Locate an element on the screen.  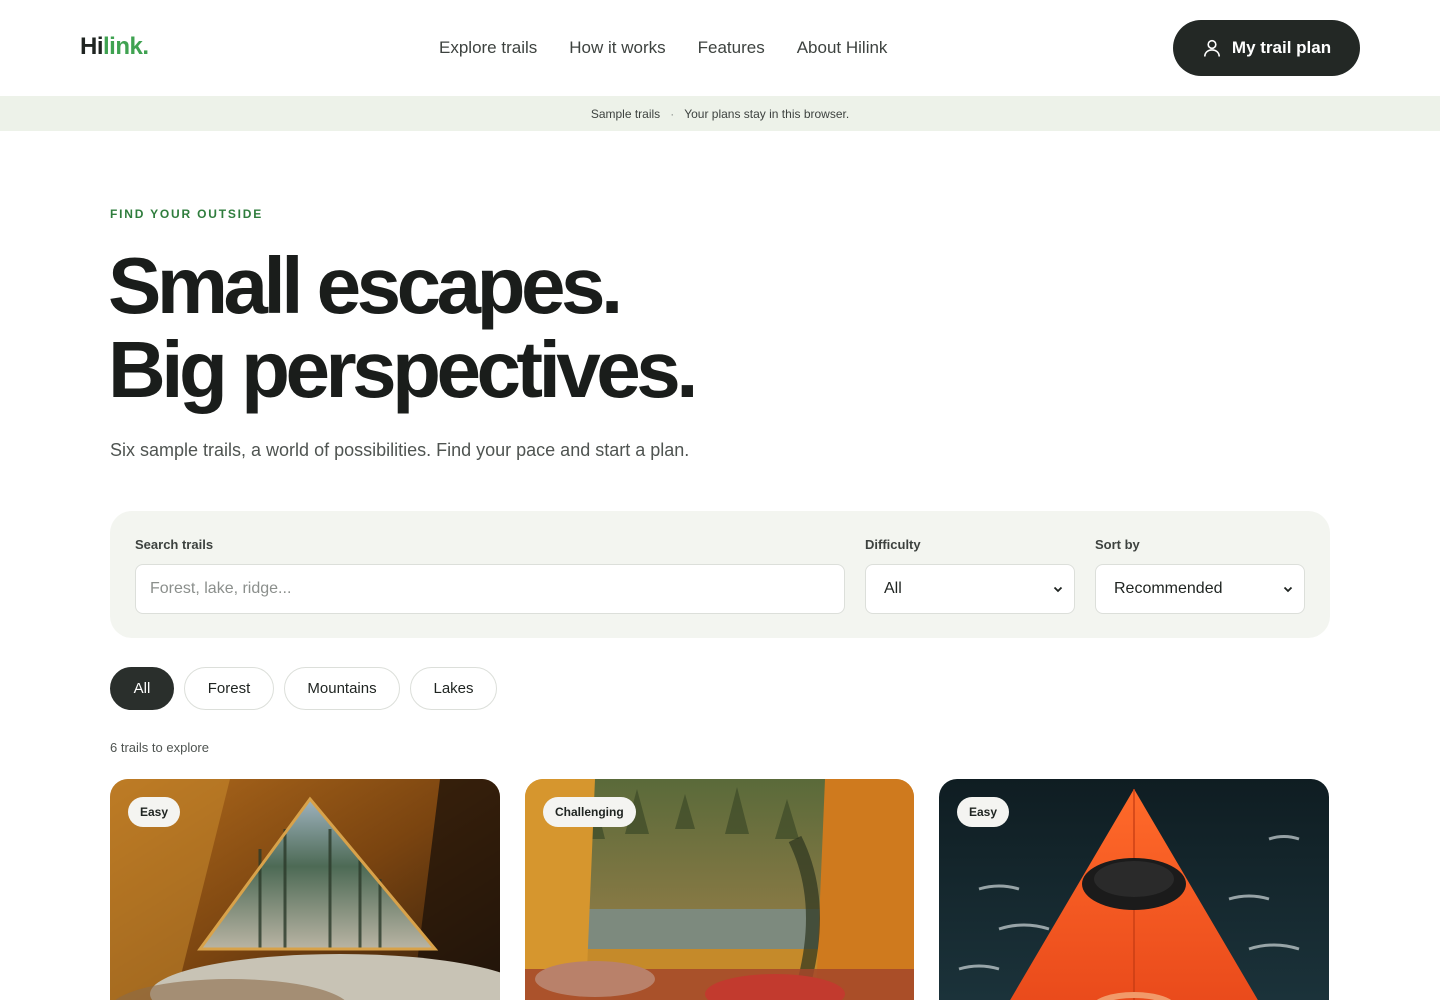
difficulty-label: Difficulty is located at coordinates (893, 544).